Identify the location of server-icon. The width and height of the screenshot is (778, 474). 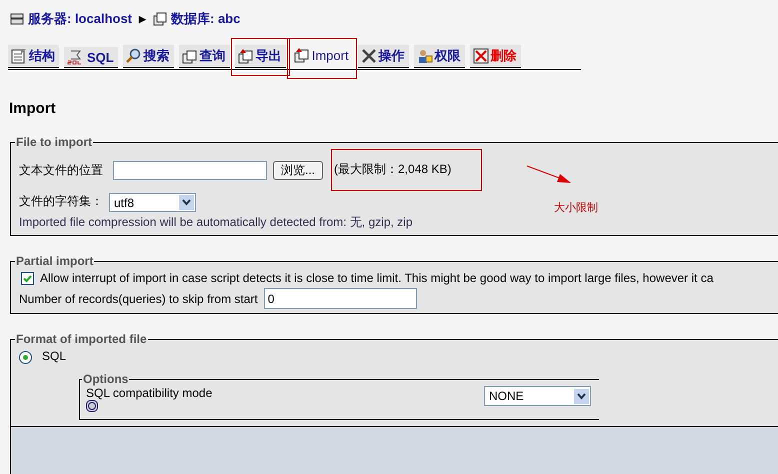
(17, 19).